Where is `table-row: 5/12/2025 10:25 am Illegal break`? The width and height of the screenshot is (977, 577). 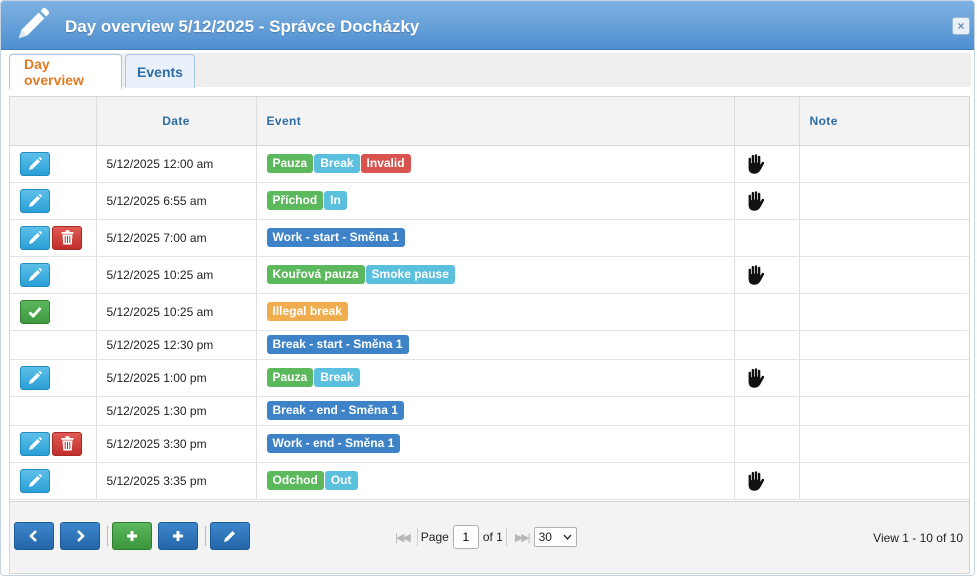
table-row: 5/12/2025 10:25 am Illegal break is located at coordinates (489, 312).